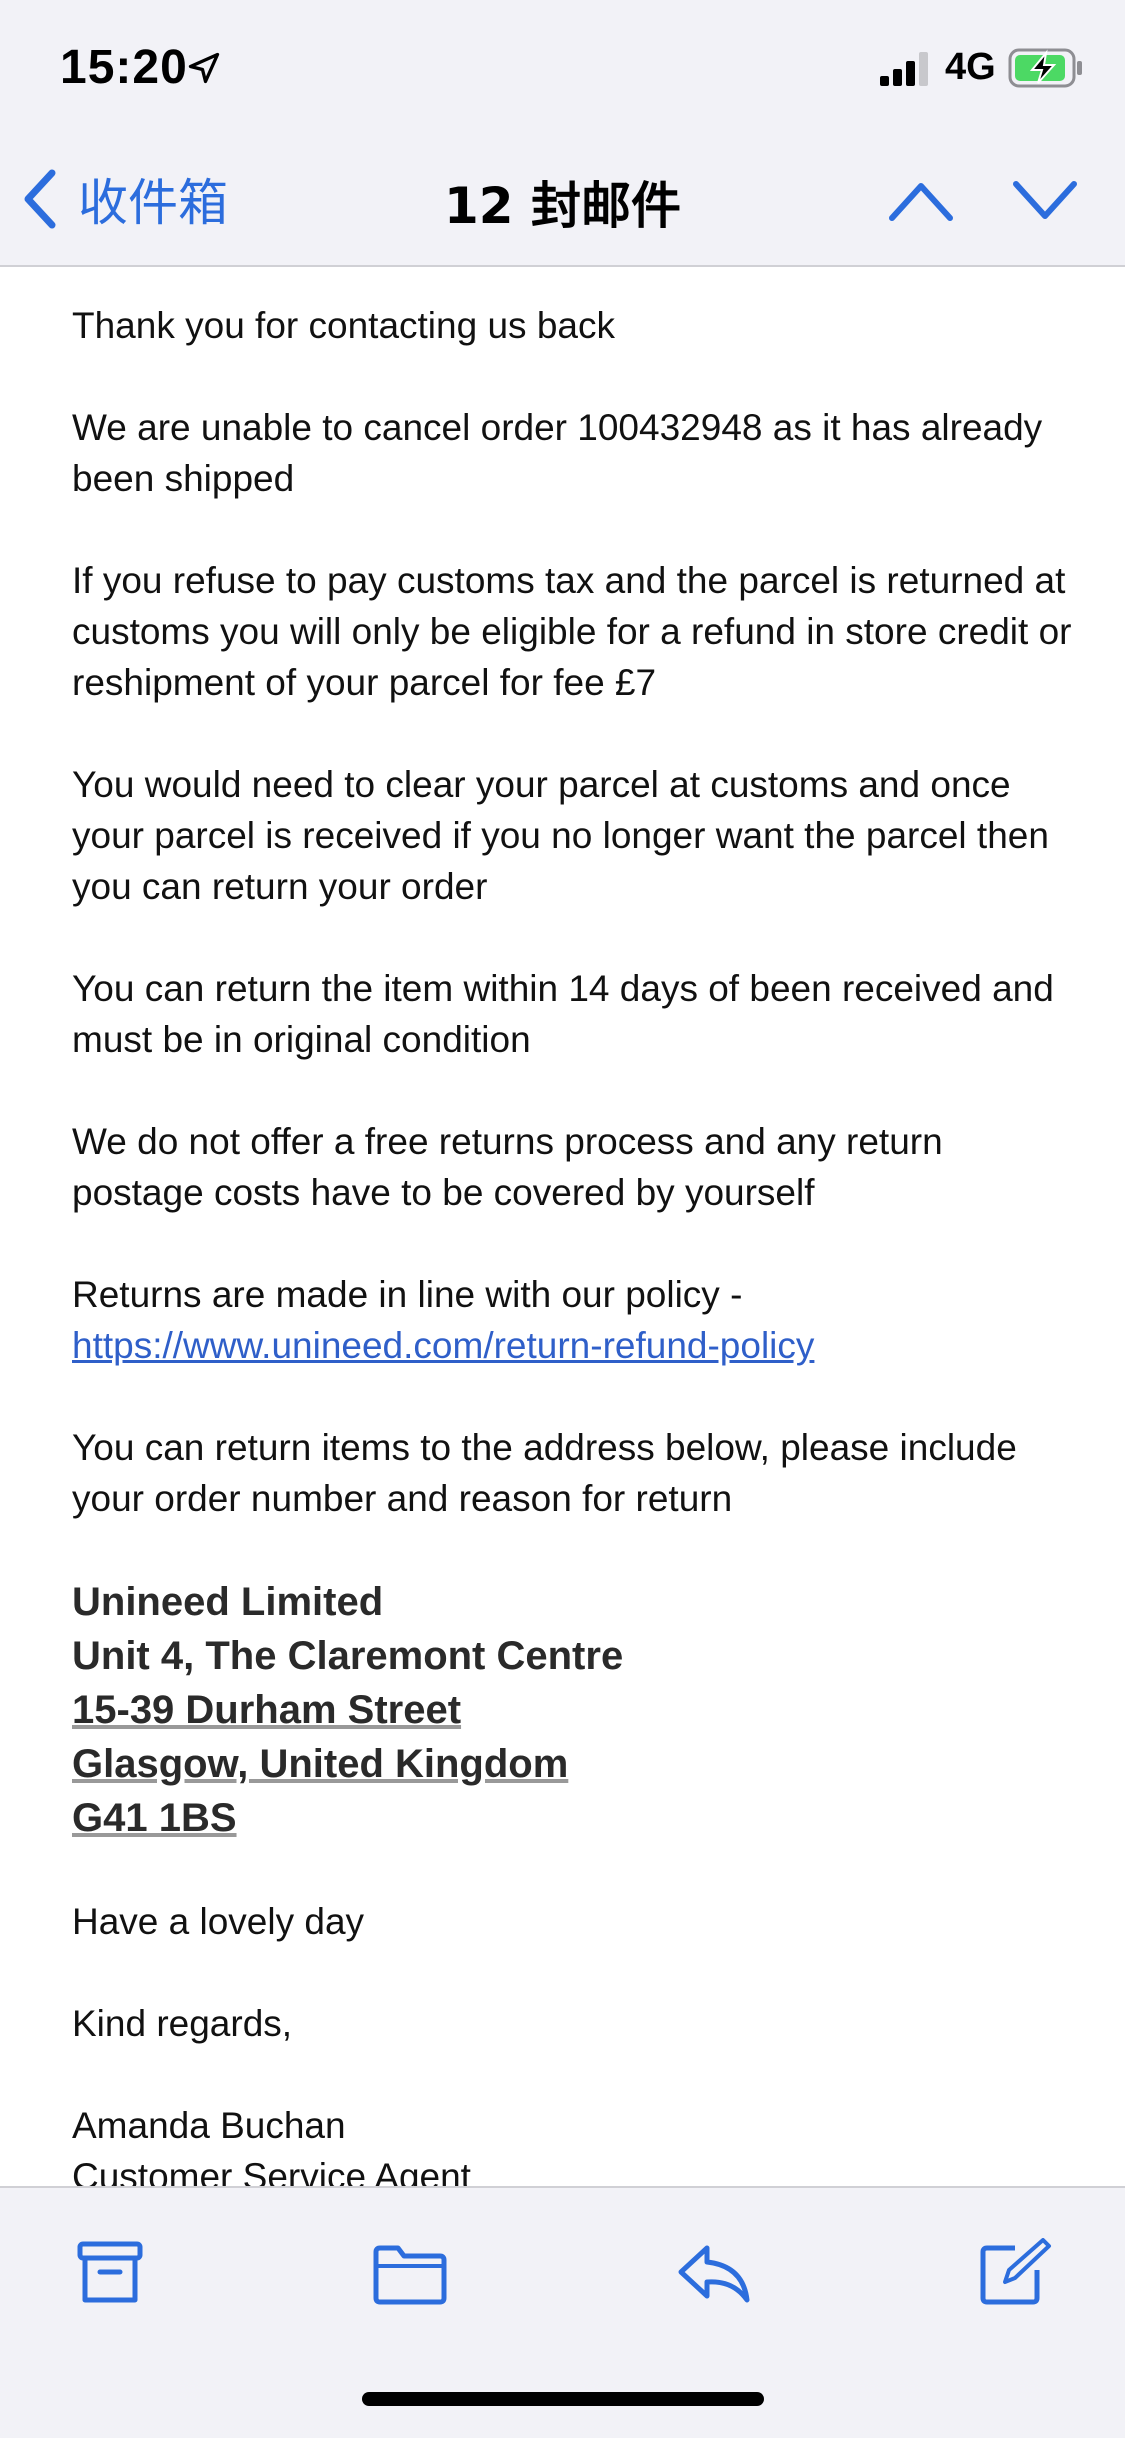  I want to click on address-line-city: Glasgow, United Kingdom, so click(572, 1764).